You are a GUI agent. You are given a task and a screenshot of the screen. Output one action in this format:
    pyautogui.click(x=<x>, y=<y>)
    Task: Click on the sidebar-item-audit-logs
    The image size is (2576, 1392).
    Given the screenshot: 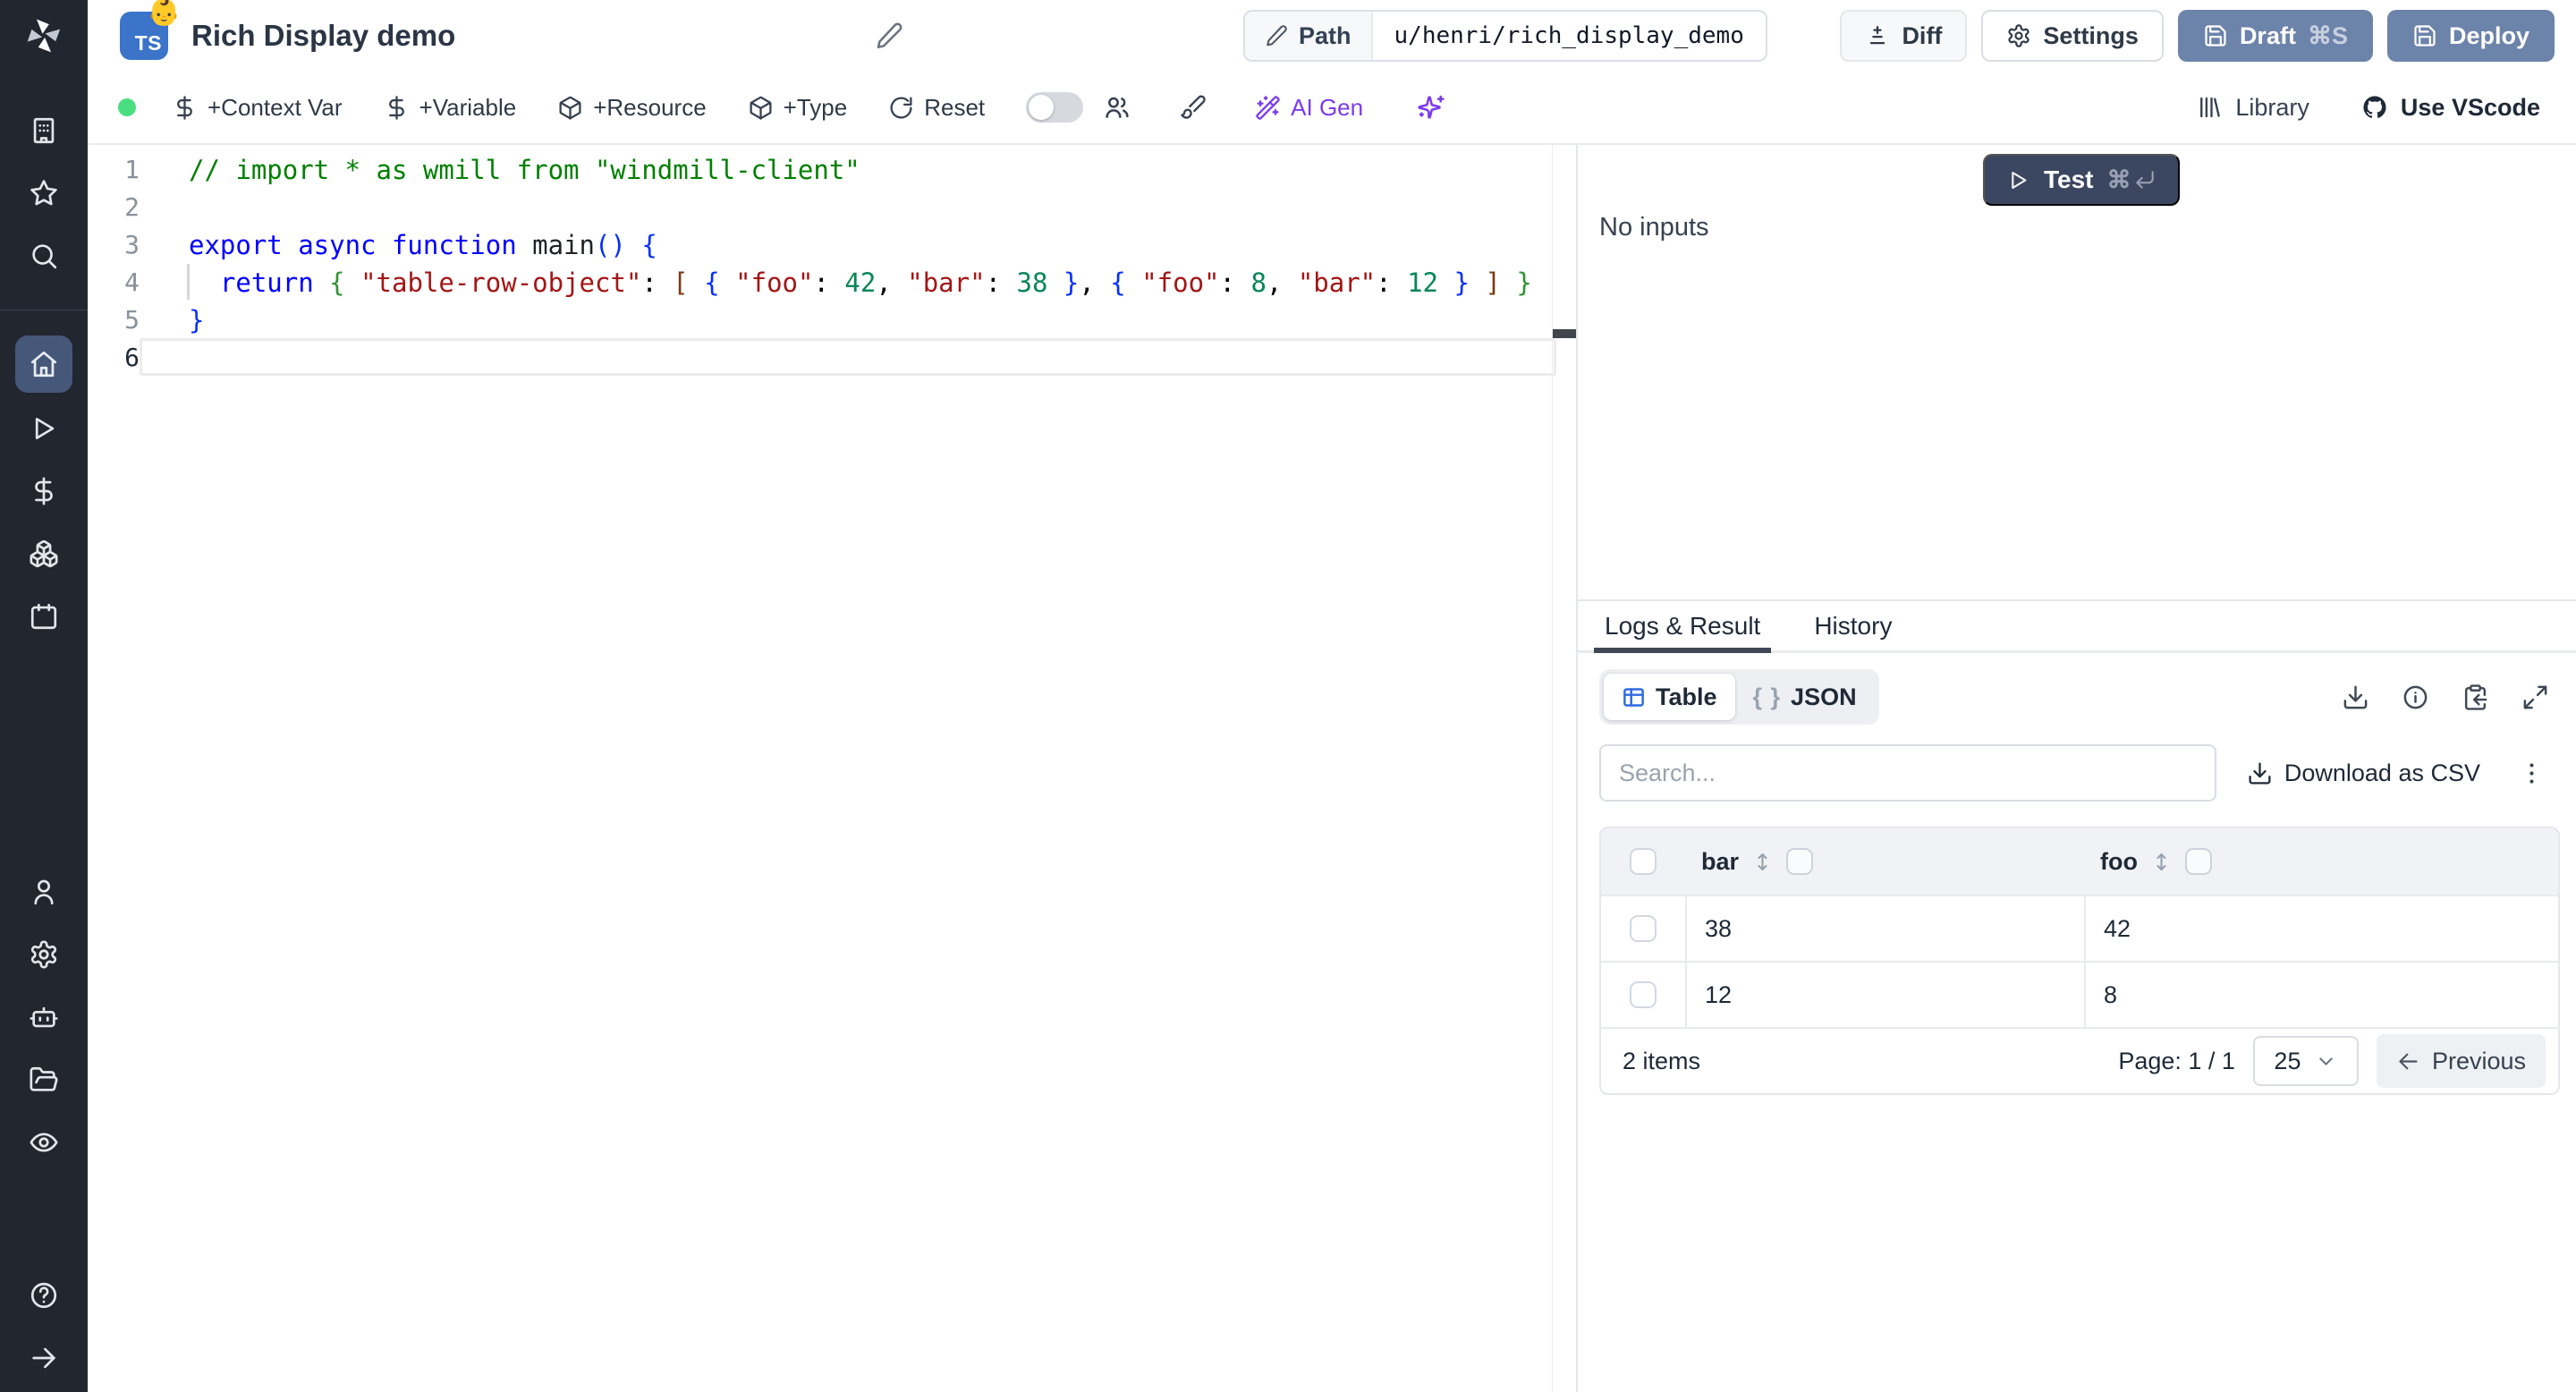 What is the action you would take?
    pyautogui.click(x=44, y=1142)
    